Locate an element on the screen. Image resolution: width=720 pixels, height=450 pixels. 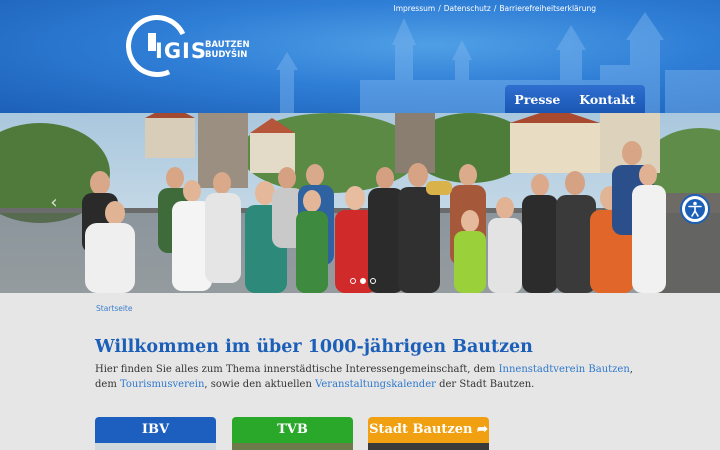
tile-stadt-title: Stadt Bautzen ➦ is located at coordinates (428, 430).